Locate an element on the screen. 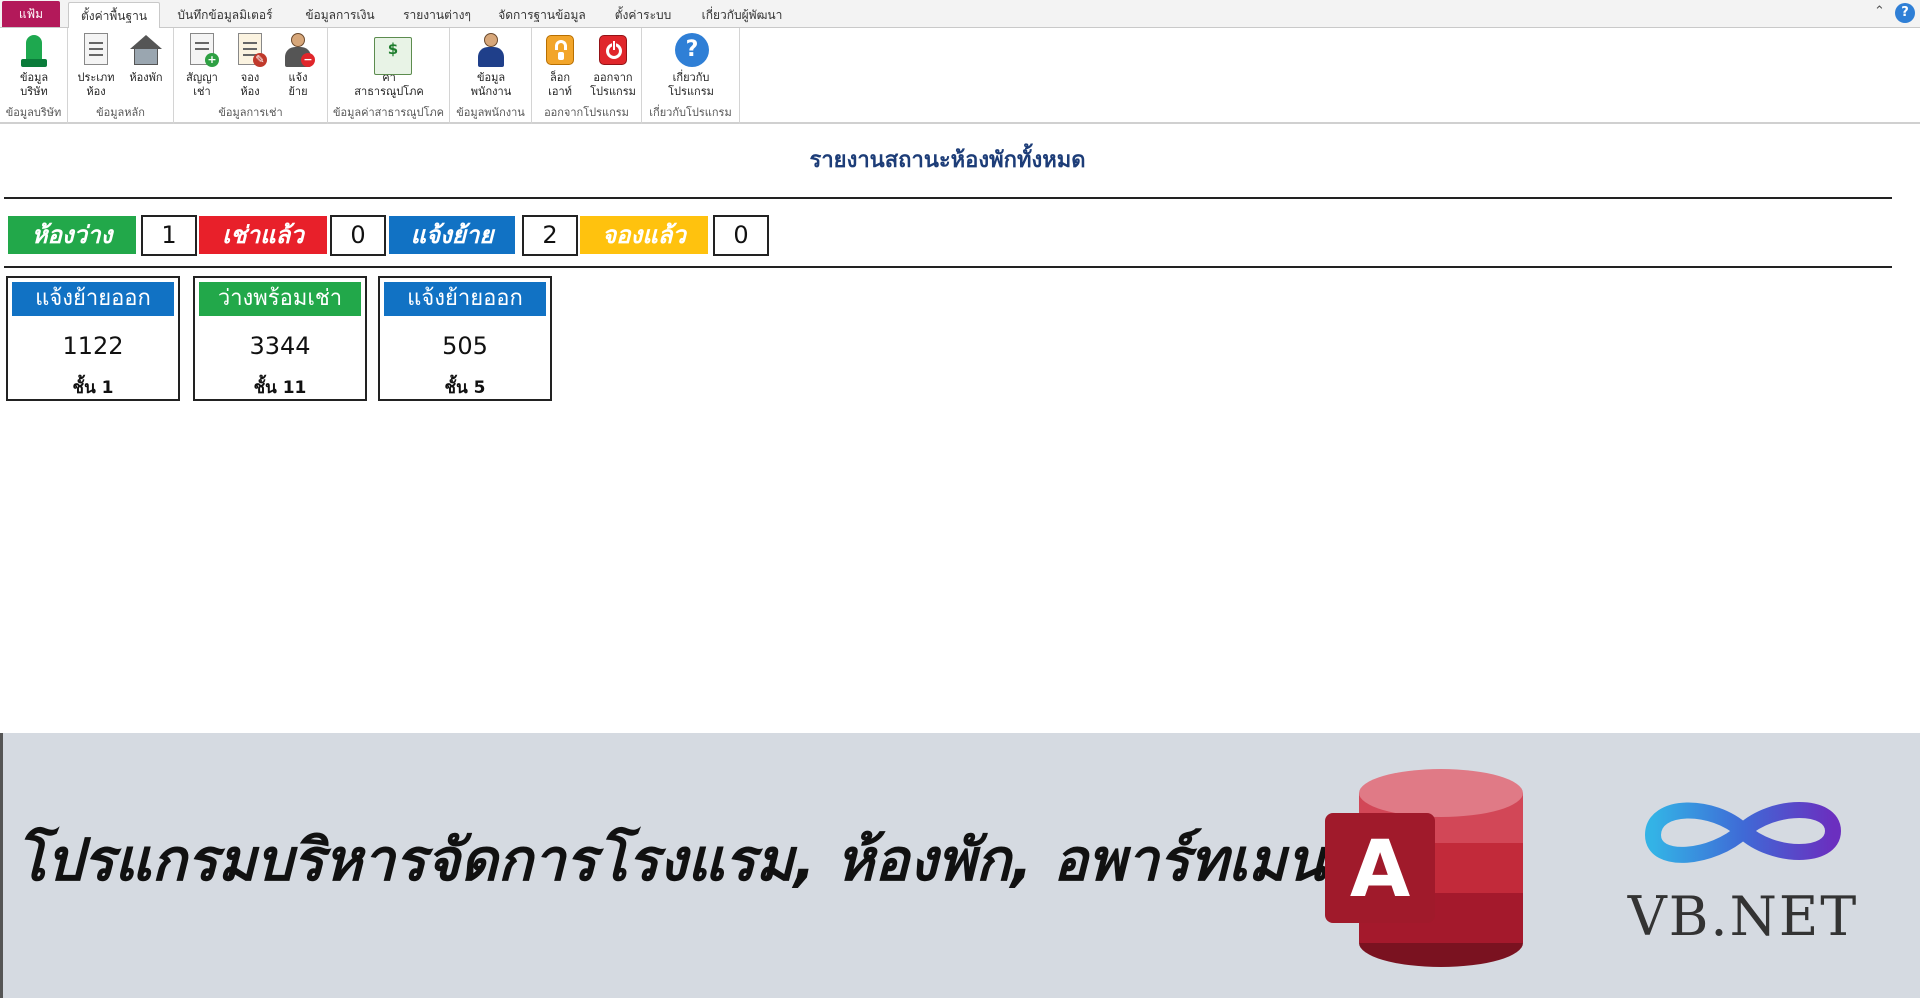  legend-vacant-count: 1 is located at coordinates (169, 235).